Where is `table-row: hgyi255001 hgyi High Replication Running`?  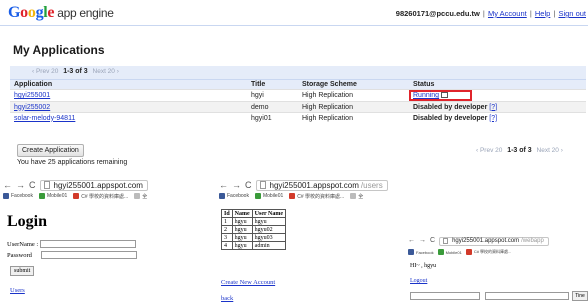 table-row: hgyi255001 hgyi High Replication Running is located at coordinates (298, 95).